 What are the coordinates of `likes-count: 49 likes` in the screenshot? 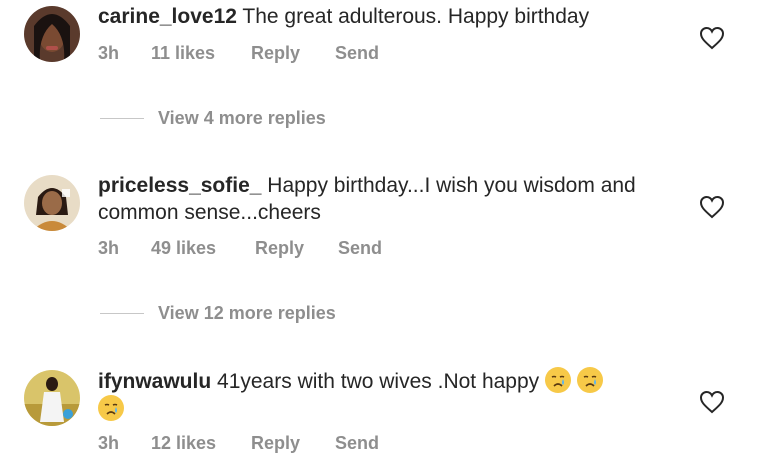 It's located at (203, 248).